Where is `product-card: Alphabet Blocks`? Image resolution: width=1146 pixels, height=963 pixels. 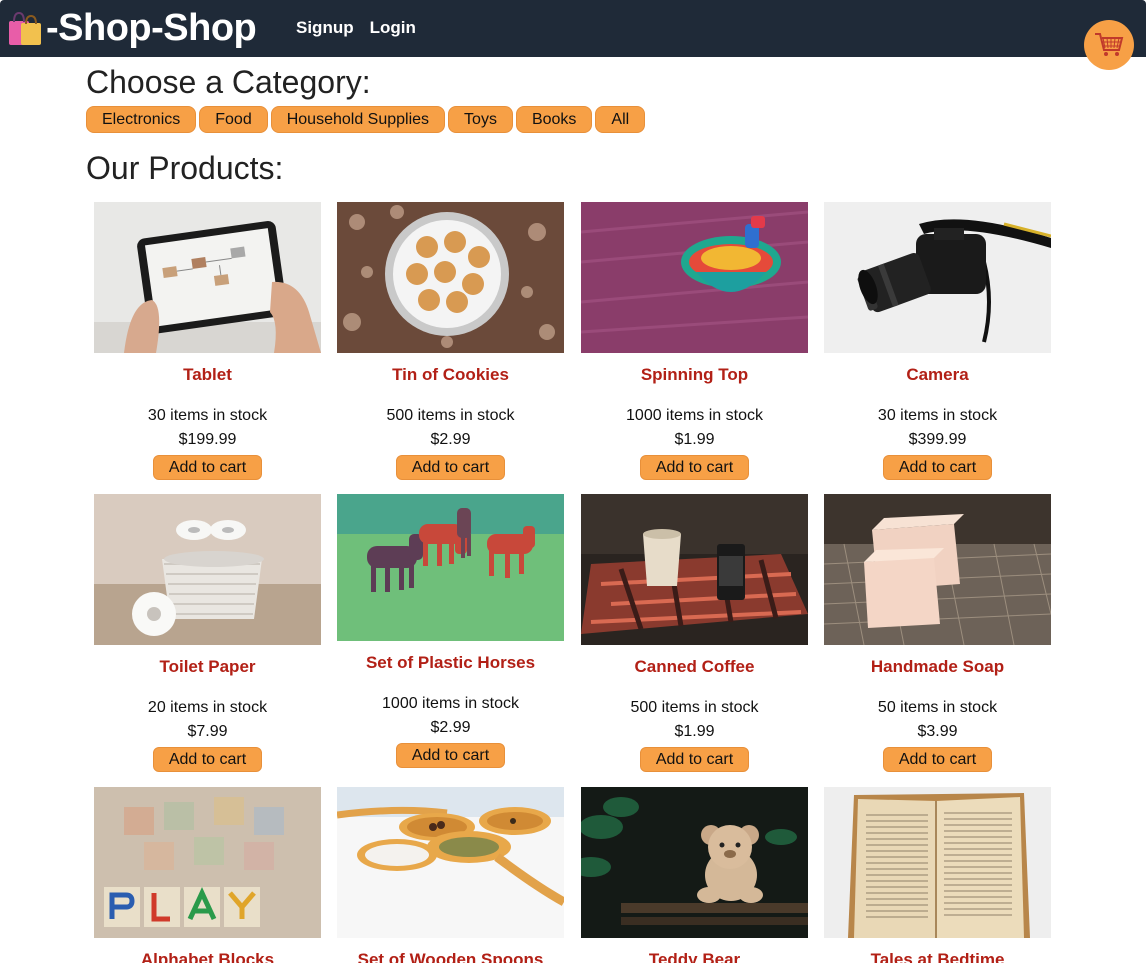
product-card: Alphabet Blocks is located at coordinates (207, 875).